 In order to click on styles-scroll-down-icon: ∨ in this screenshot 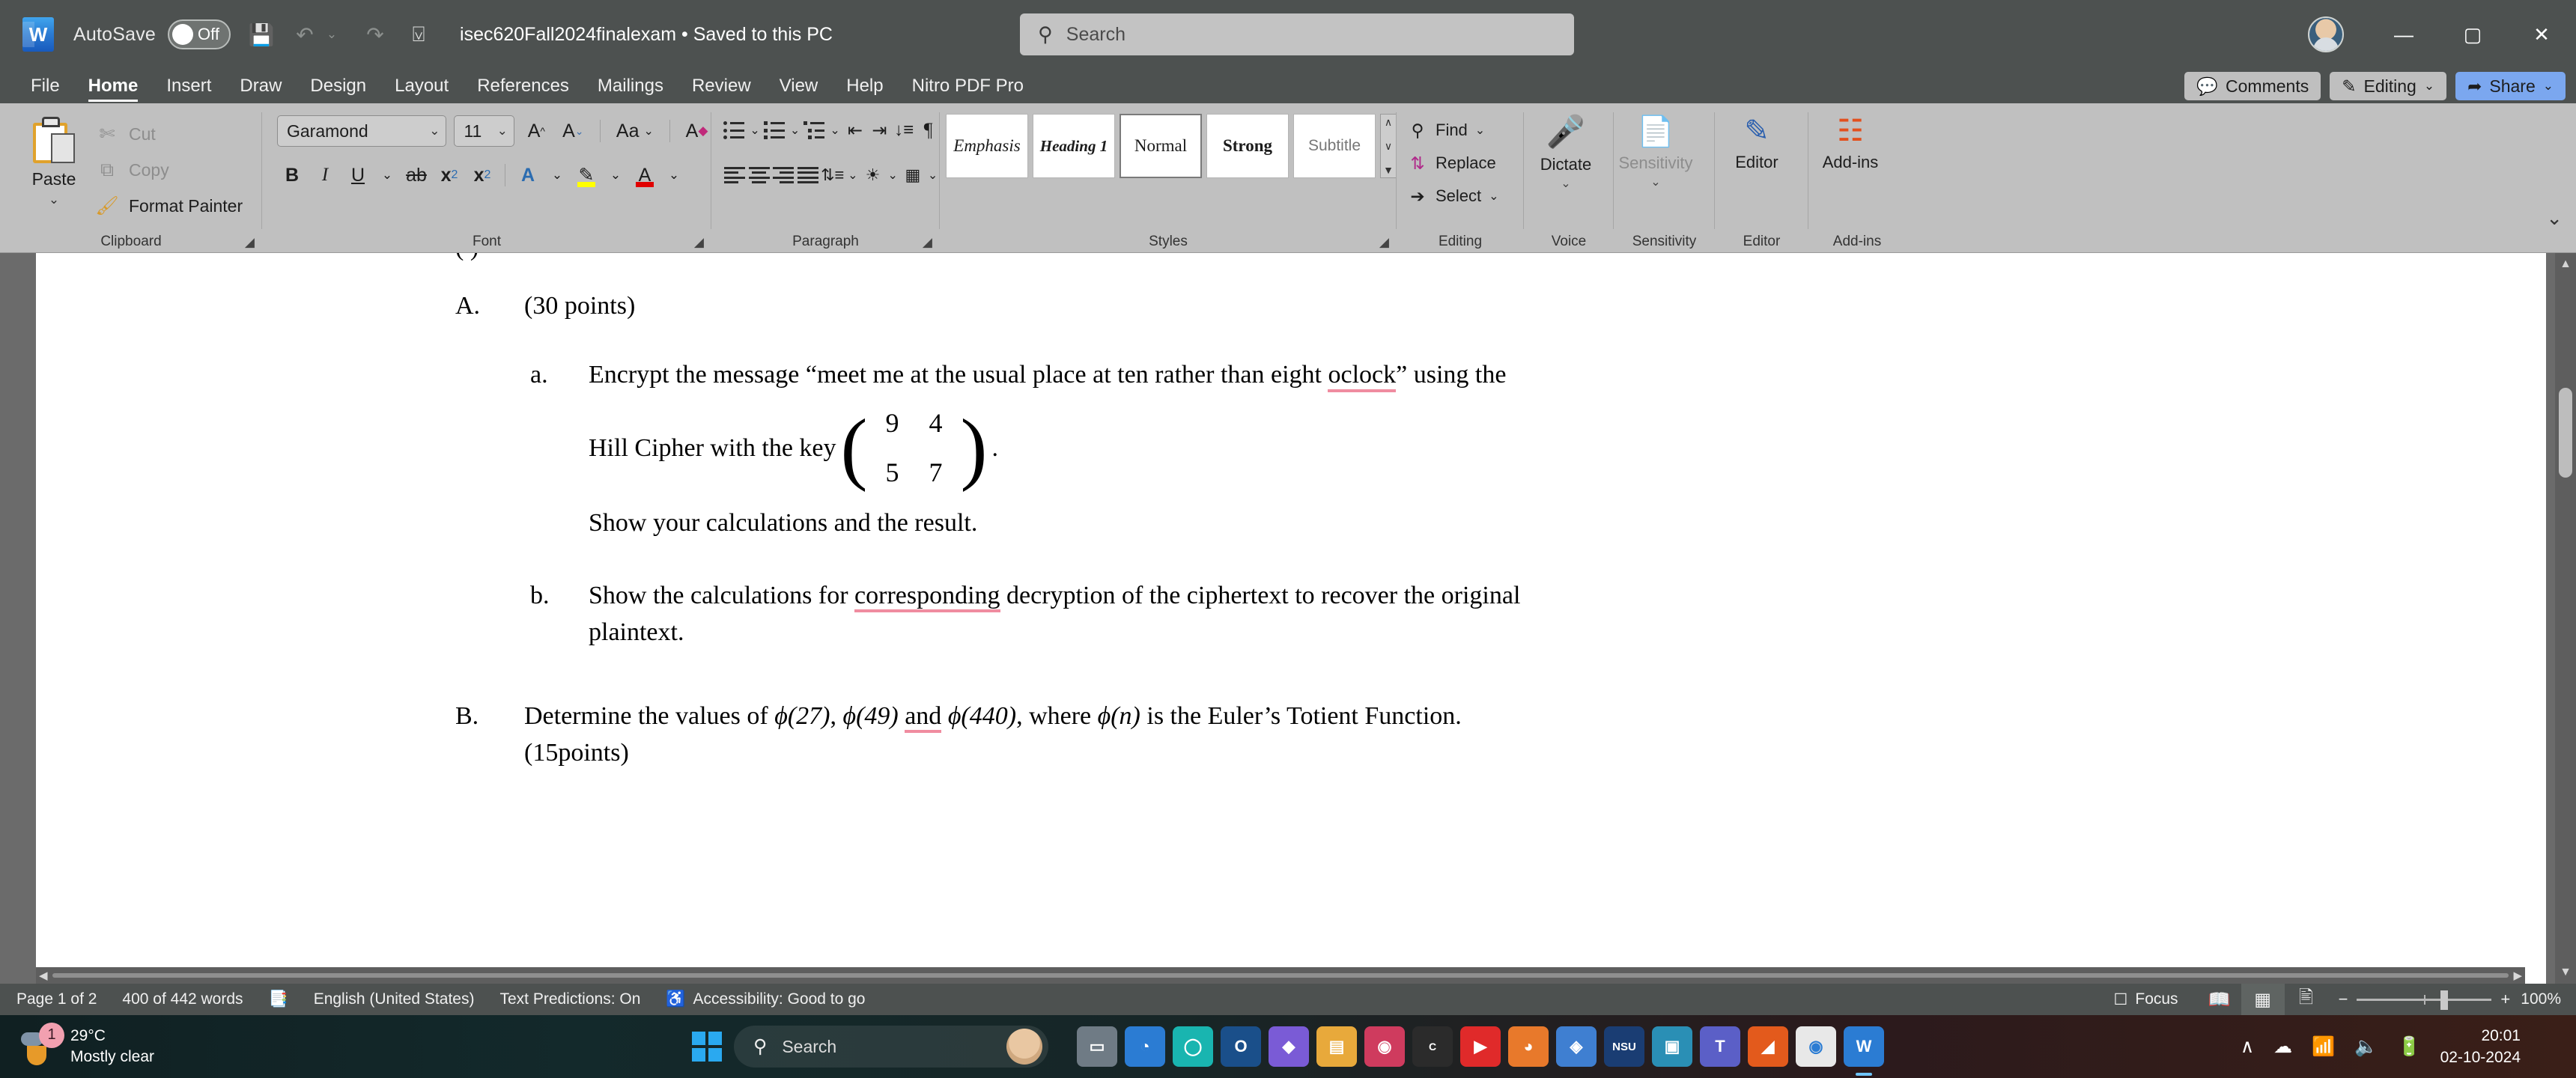, I will do `click(1388, 146)`.